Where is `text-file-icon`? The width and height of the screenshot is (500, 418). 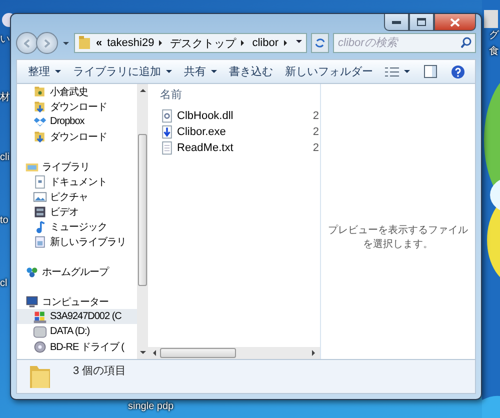
text-file-icon is located at coordinates (167, 148).